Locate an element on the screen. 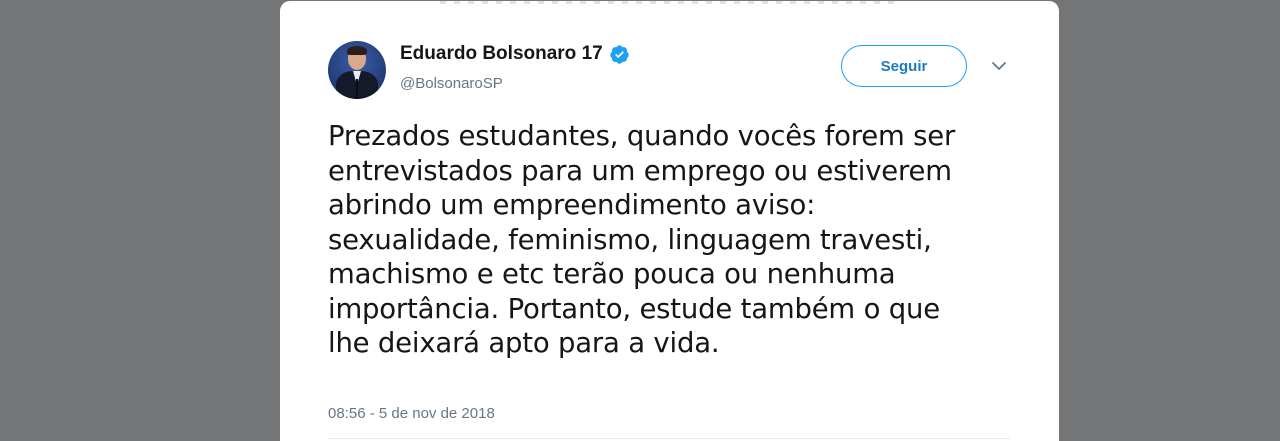 The width and height of the screenshot is (1280, 441). author-handle: @BolsonaroSP is located at coordinates (451, 83).